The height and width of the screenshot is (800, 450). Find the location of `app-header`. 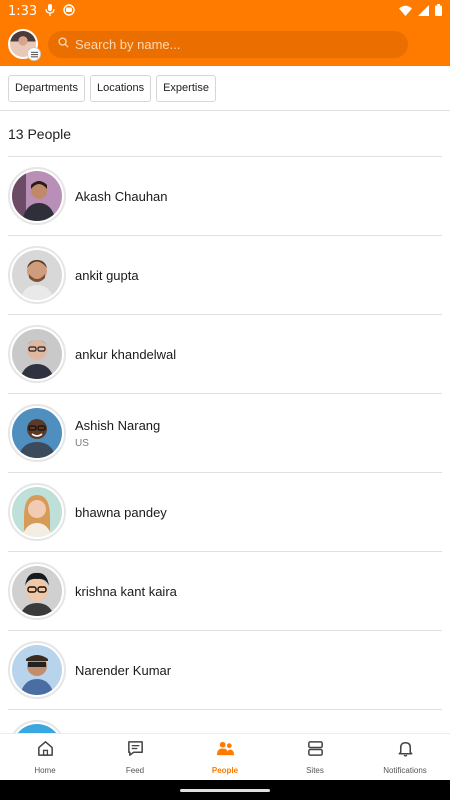

app-header is located at coordinates (225, 44).